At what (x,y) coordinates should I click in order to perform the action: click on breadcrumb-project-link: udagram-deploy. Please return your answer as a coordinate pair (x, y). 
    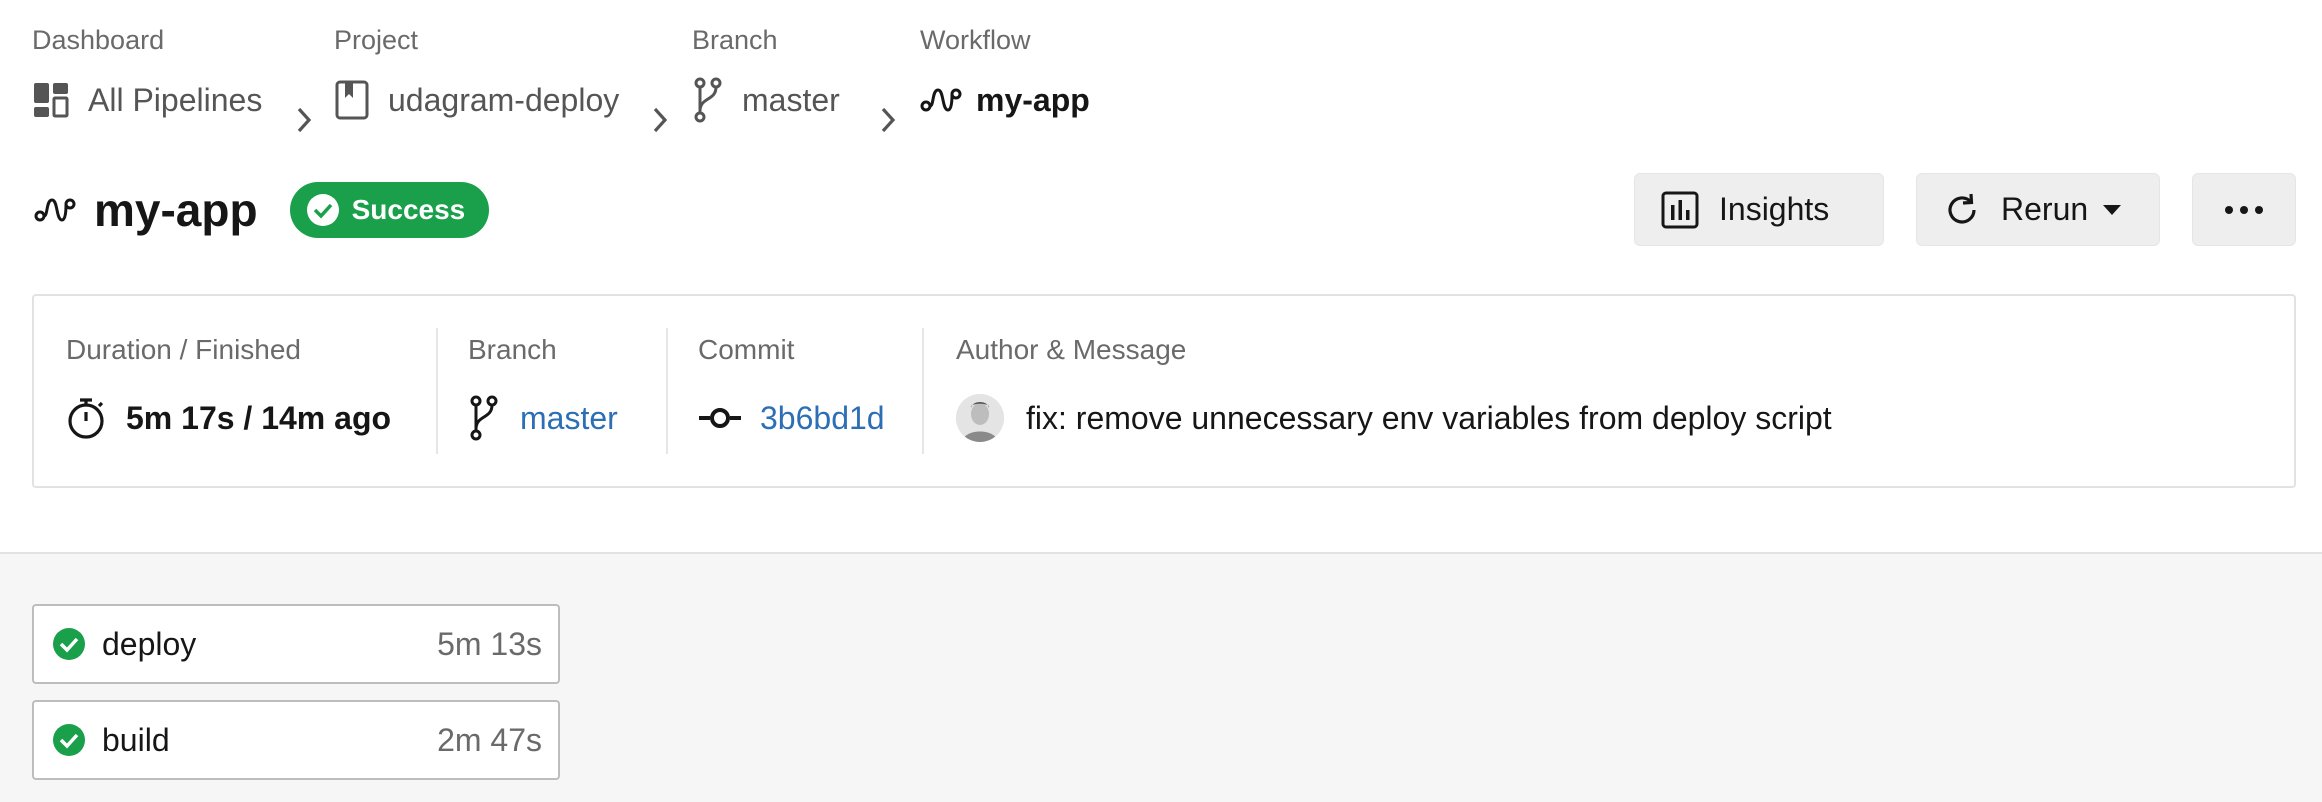
    Looking at the image, I should click on (476, 100).